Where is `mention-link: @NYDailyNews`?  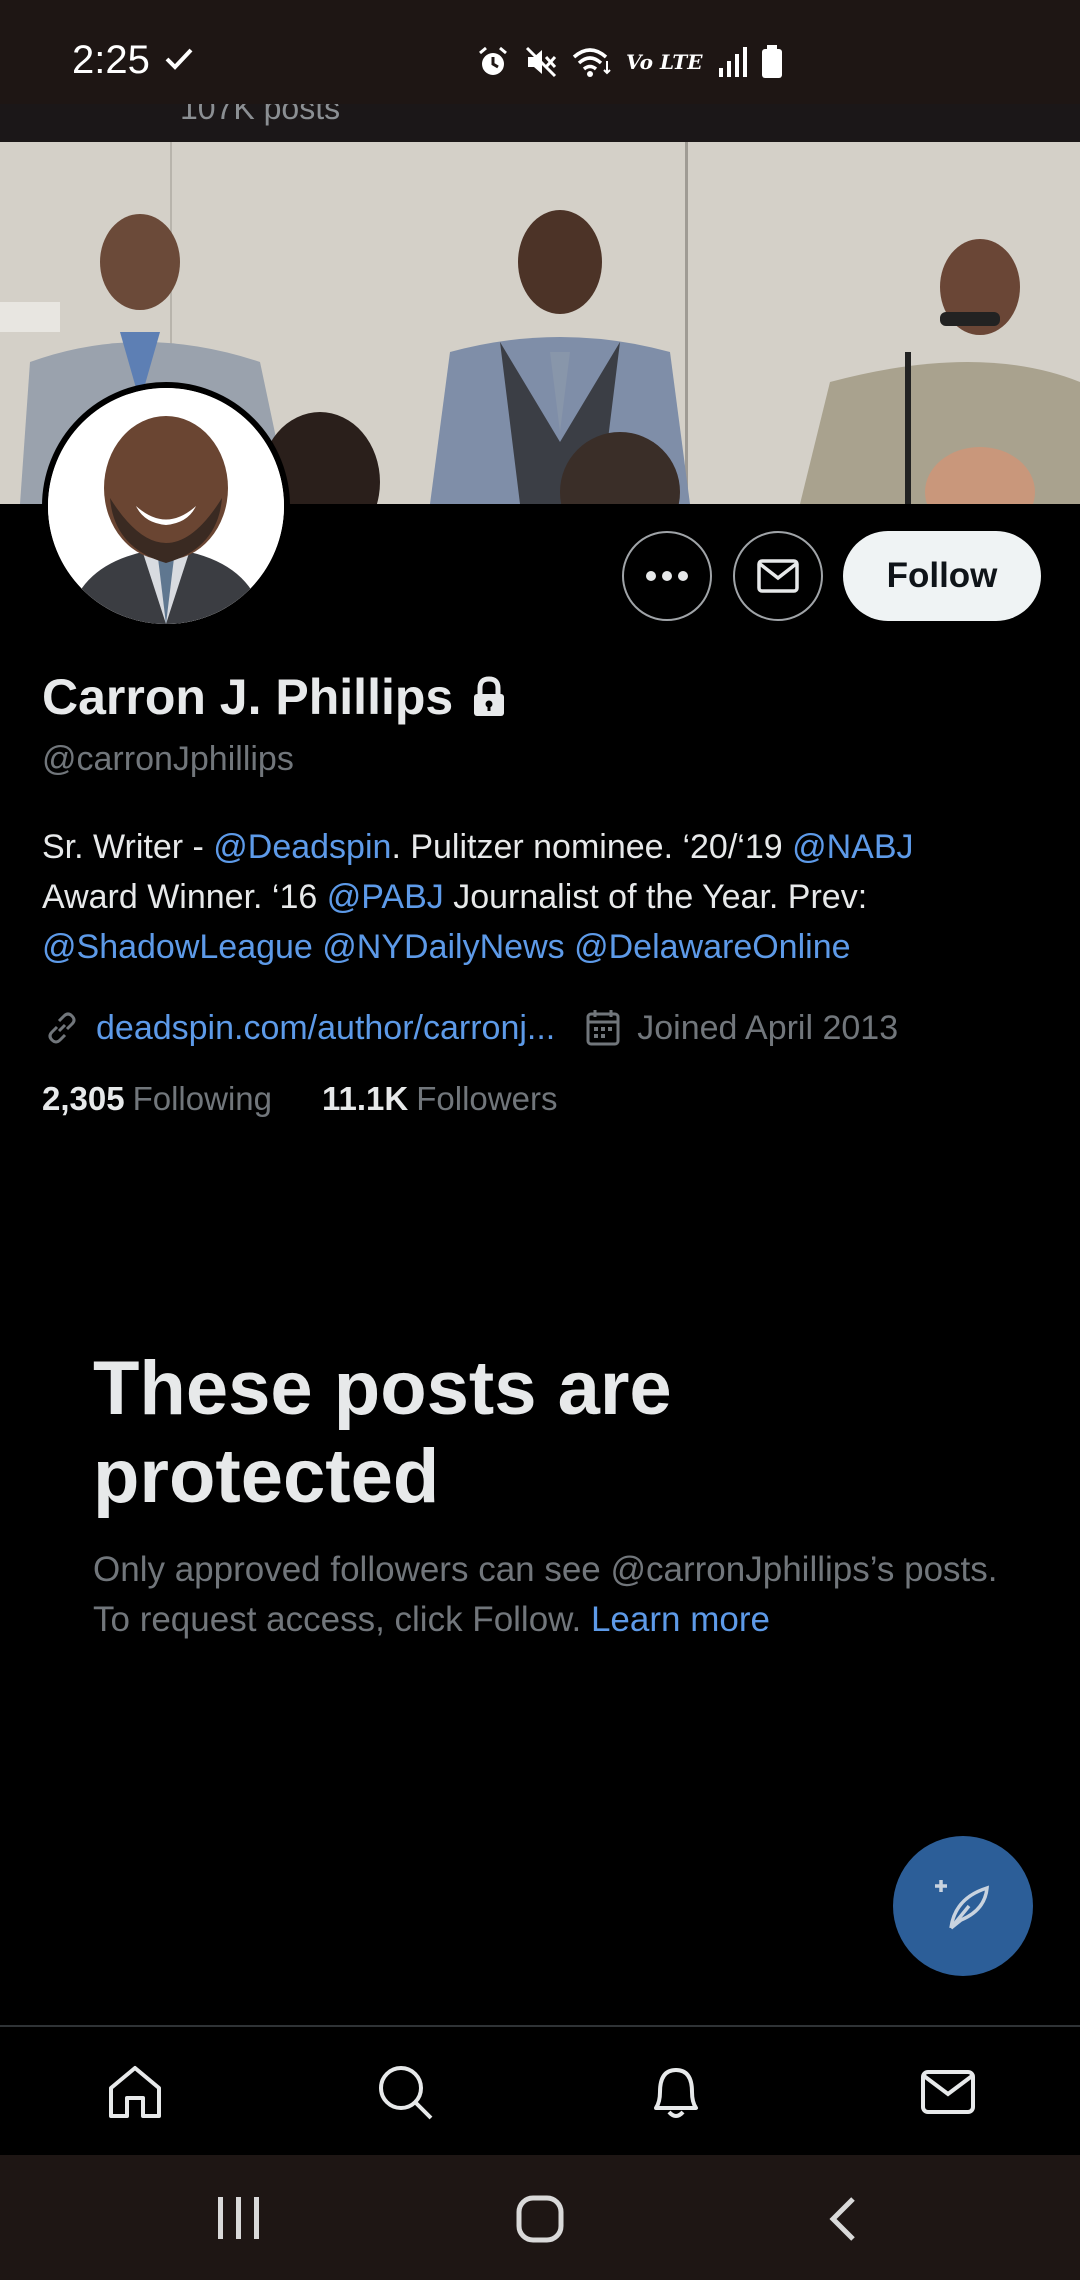 mention-link: @NYDailyNews is located at coordinates (443, 947).